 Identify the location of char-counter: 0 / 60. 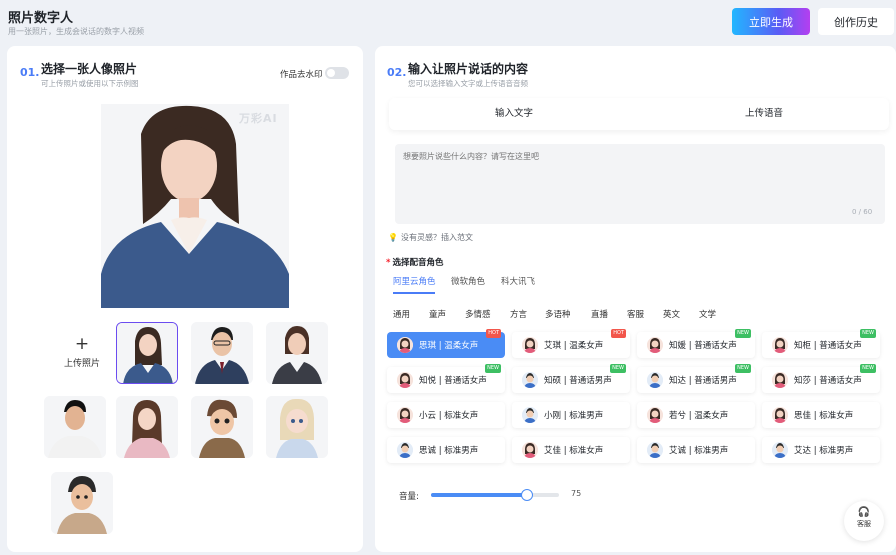
(862, 212).